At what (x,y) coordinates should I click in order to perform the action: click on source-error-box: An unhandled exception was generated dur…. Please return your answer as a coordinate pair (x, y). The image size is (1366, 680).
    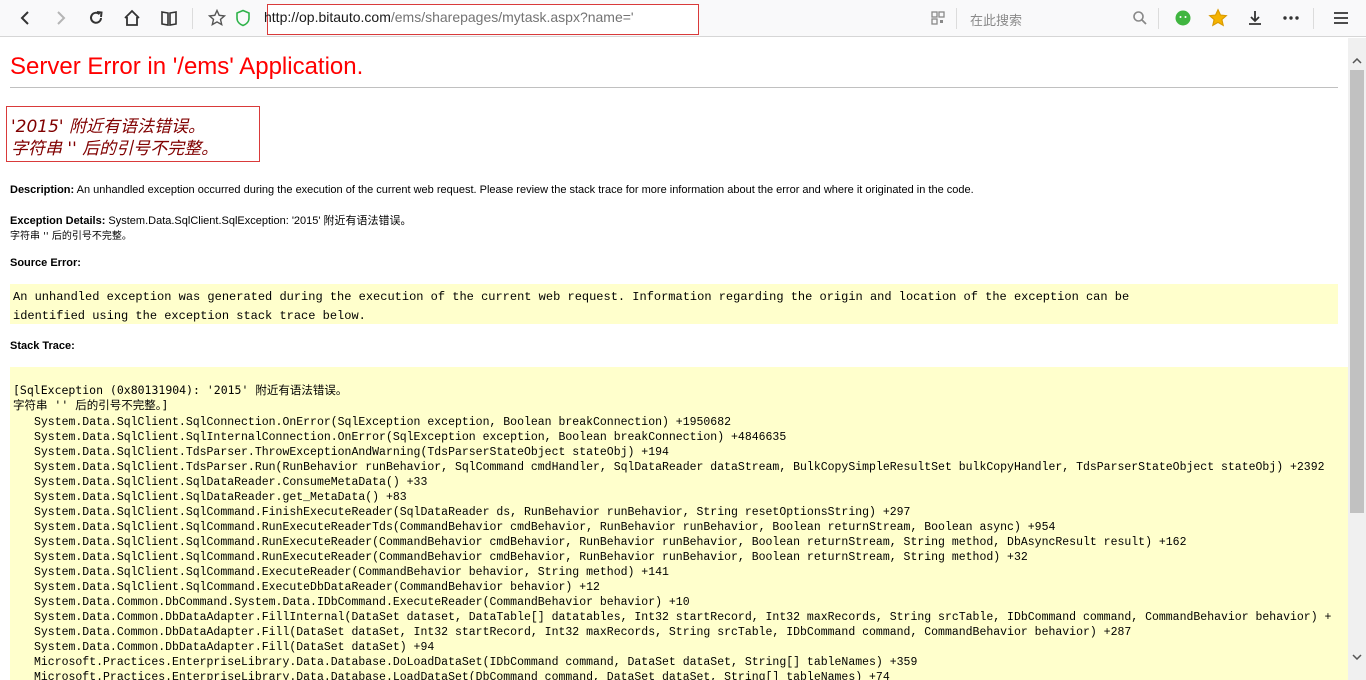
    Looking at the image, I should click on (674, 304).